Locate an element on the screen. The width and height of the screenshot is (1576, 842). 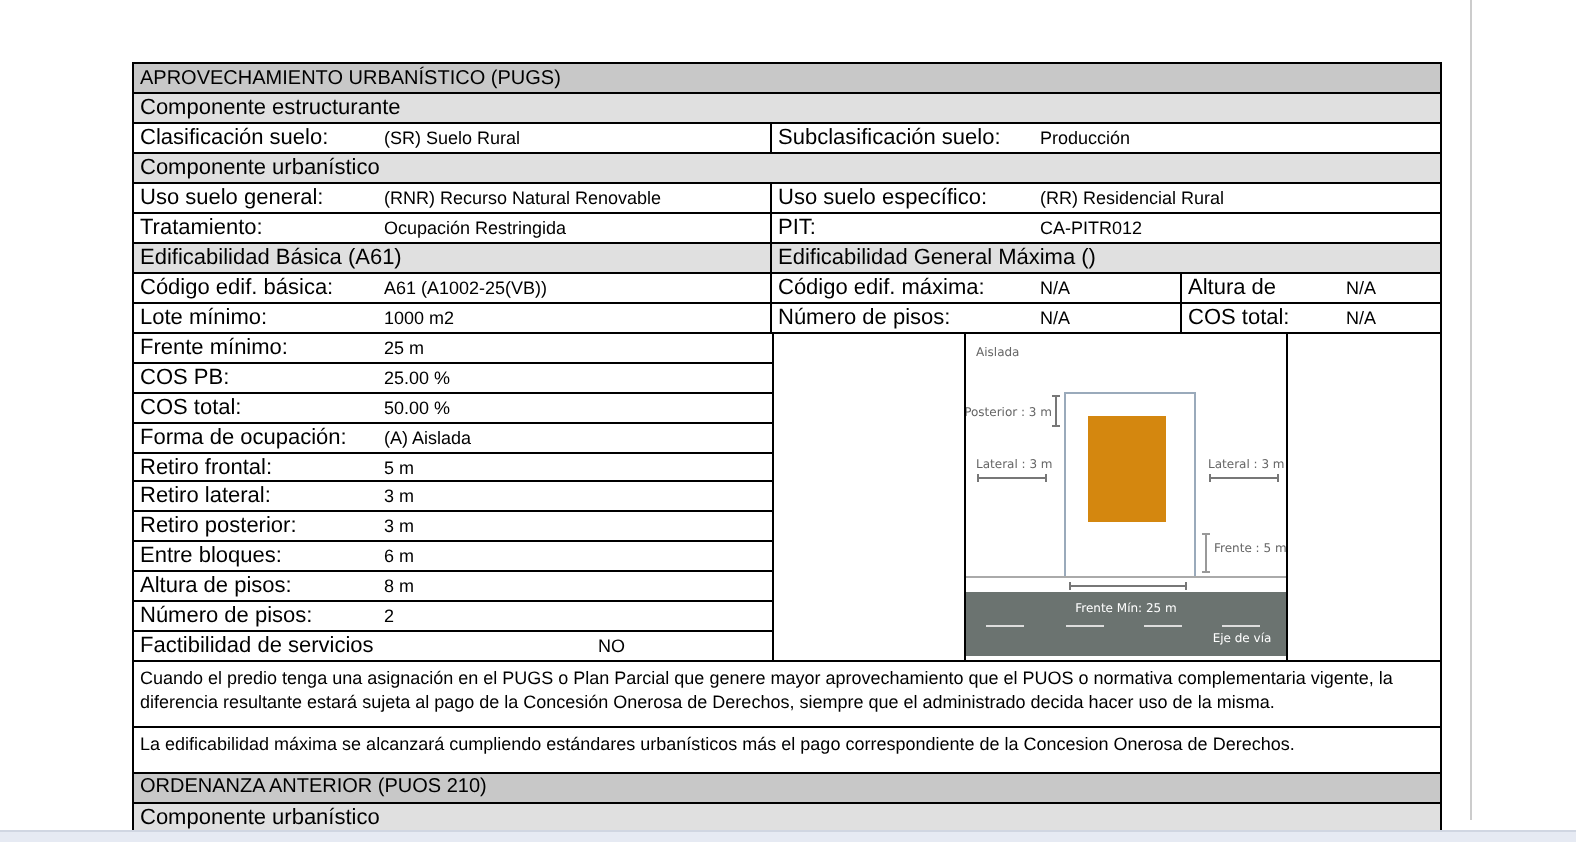
field-label: Código edif. máxima: is located at coordinates (881, 288).